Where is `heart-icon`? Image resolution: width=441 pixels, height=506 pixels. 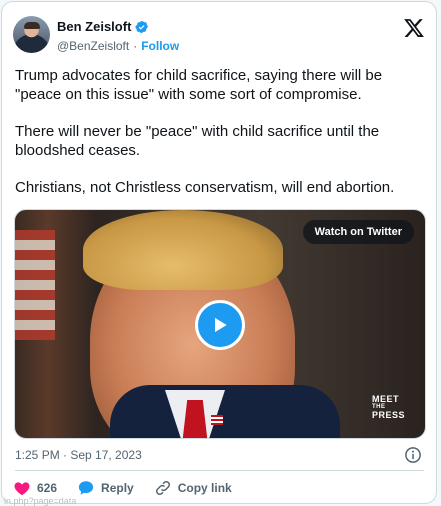 heart-icon is located at coordinates (22, 489).